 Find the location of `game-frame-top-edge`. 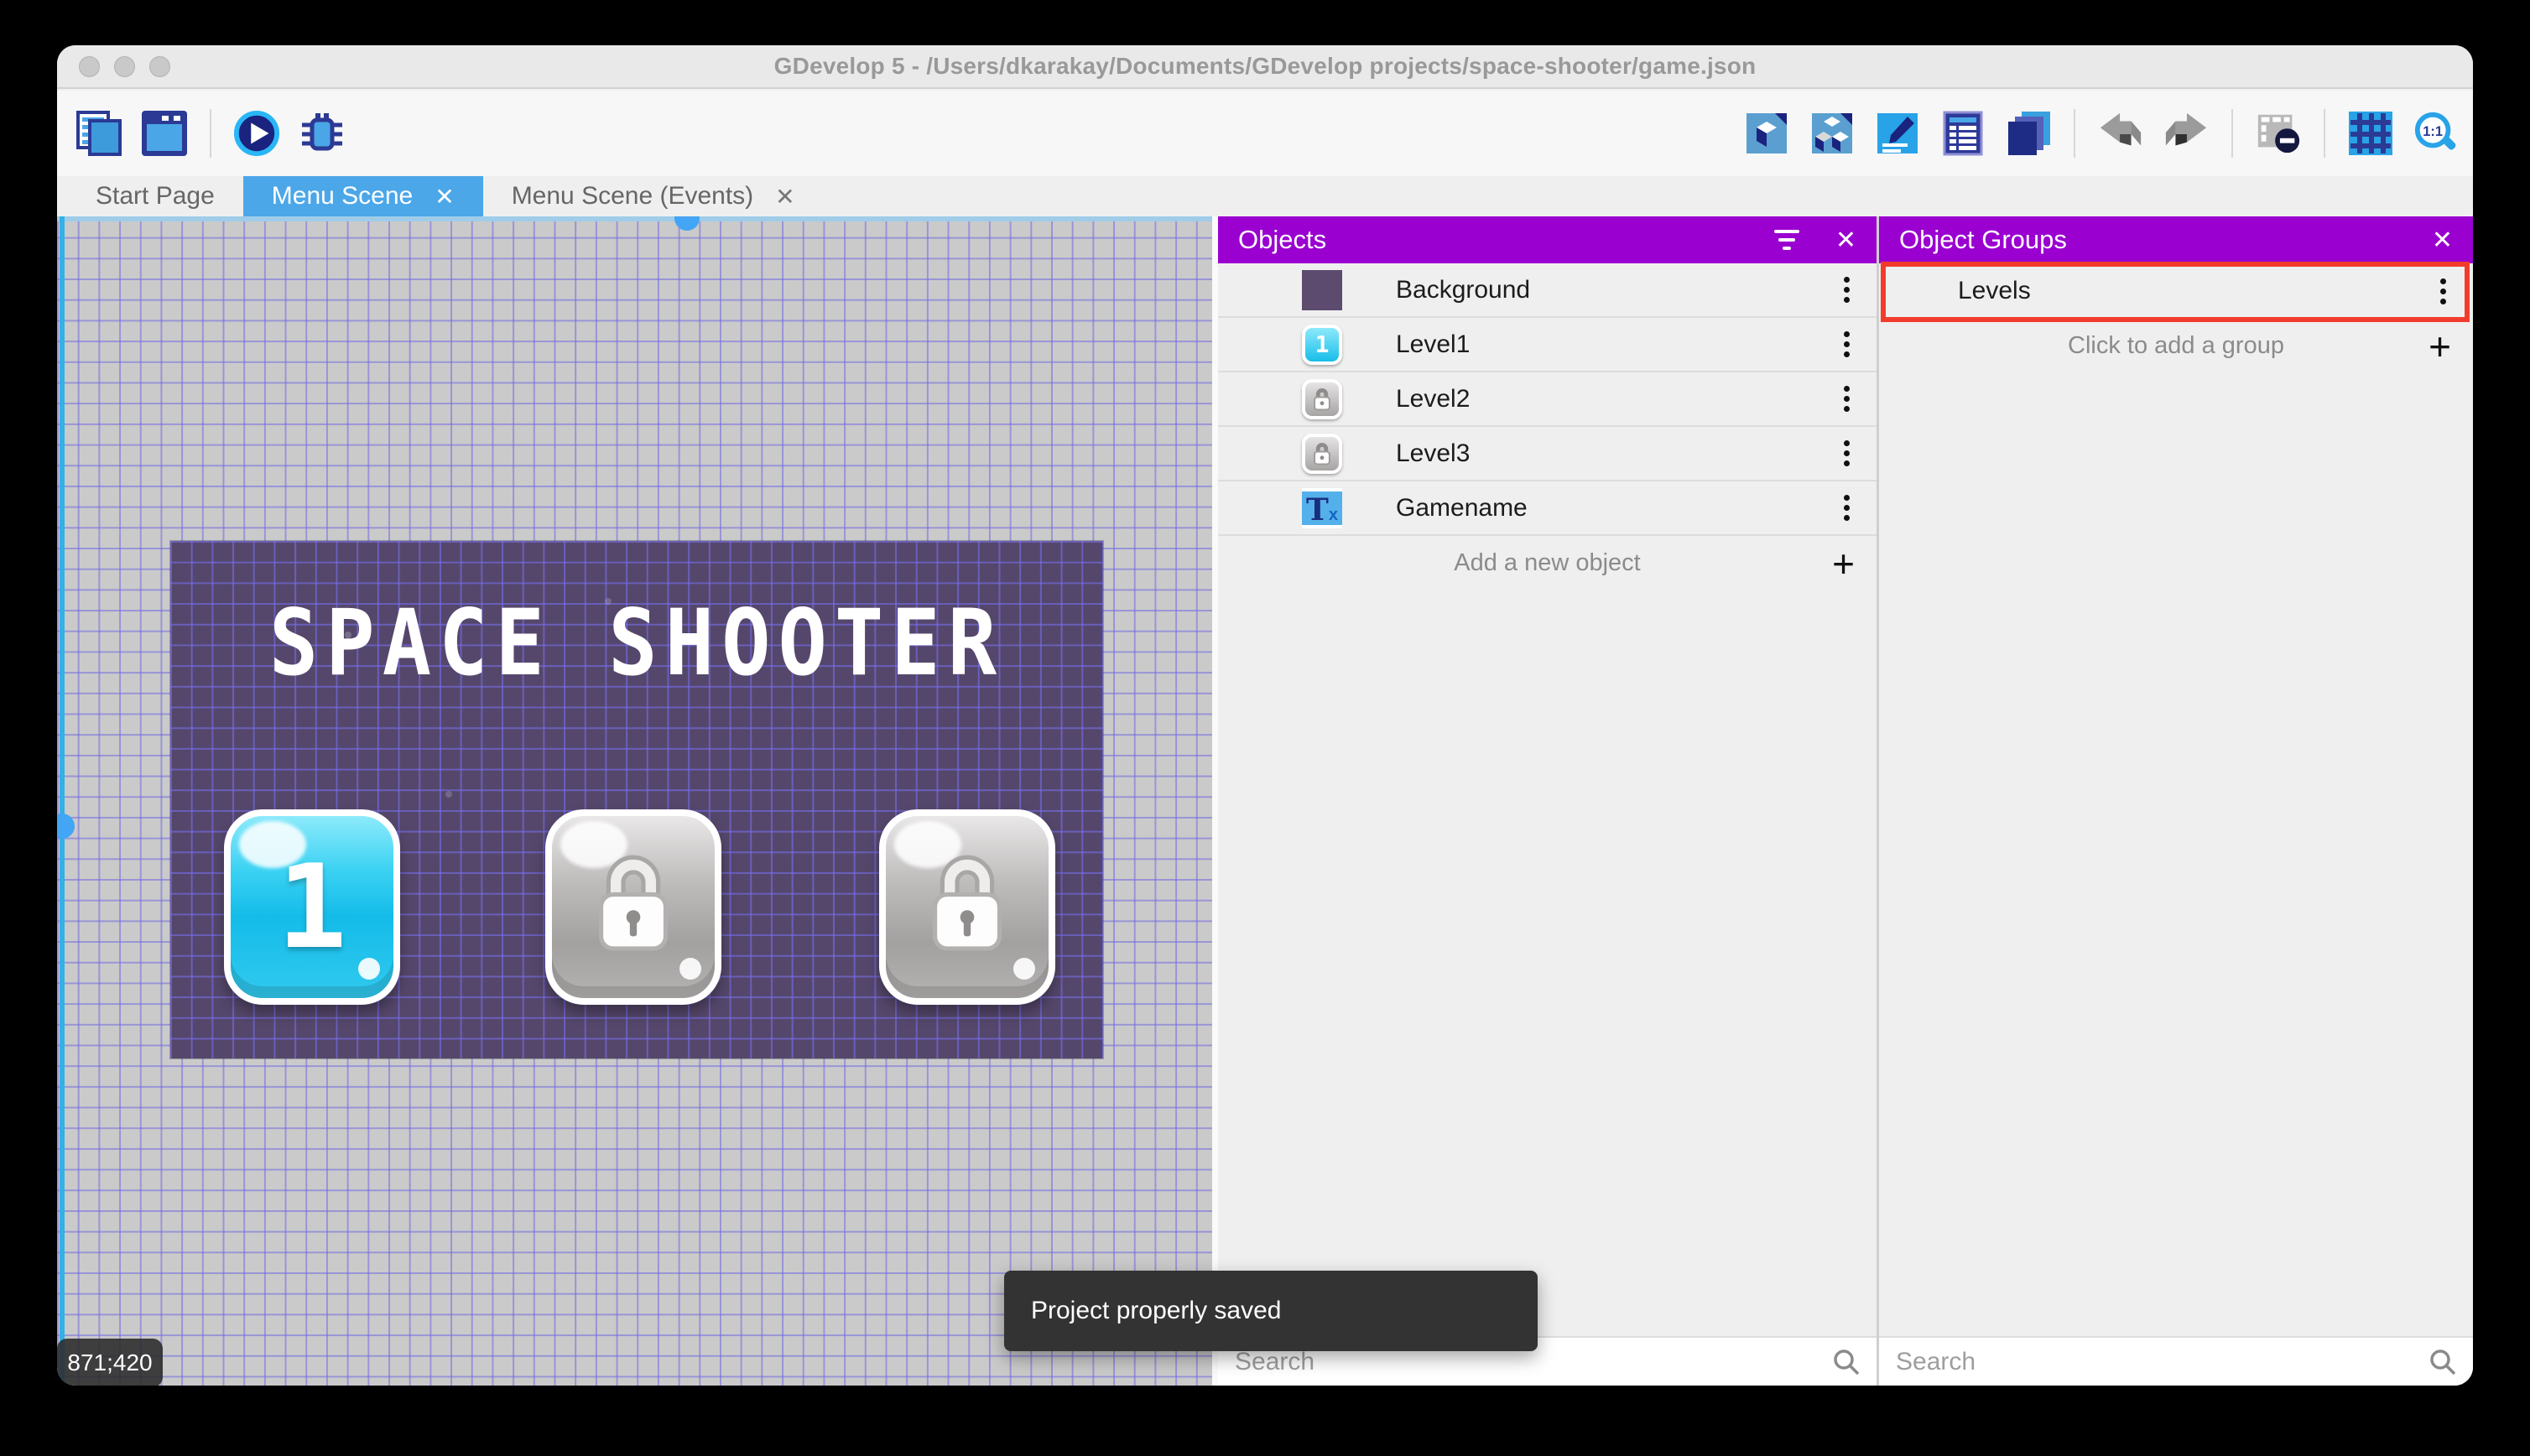

game-frame-top-edge is located at coordinates (634, 218).